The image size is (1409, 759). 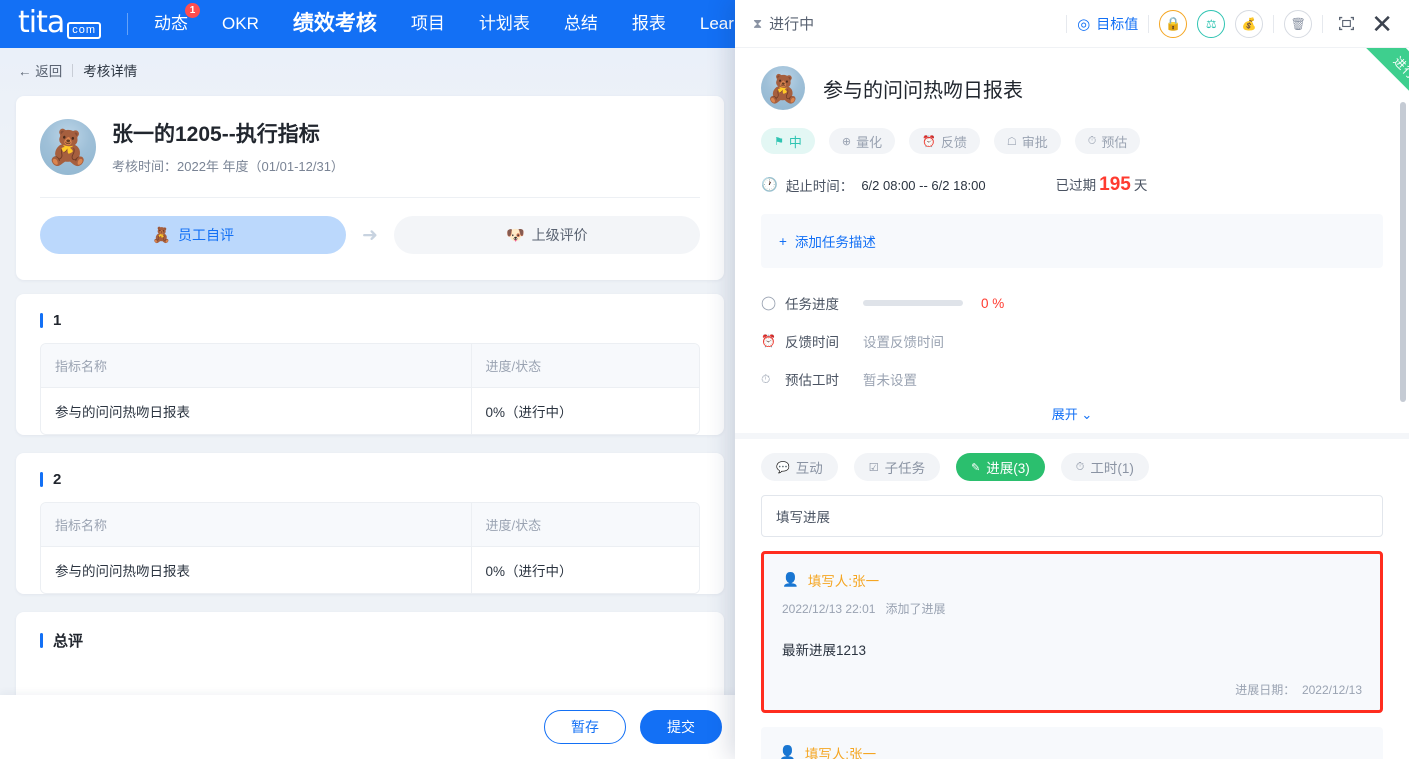 What do you see at coordinates (73, 70) in the screenshot?
I see `breadcrumb-divider` at bounding box center [73, 70].